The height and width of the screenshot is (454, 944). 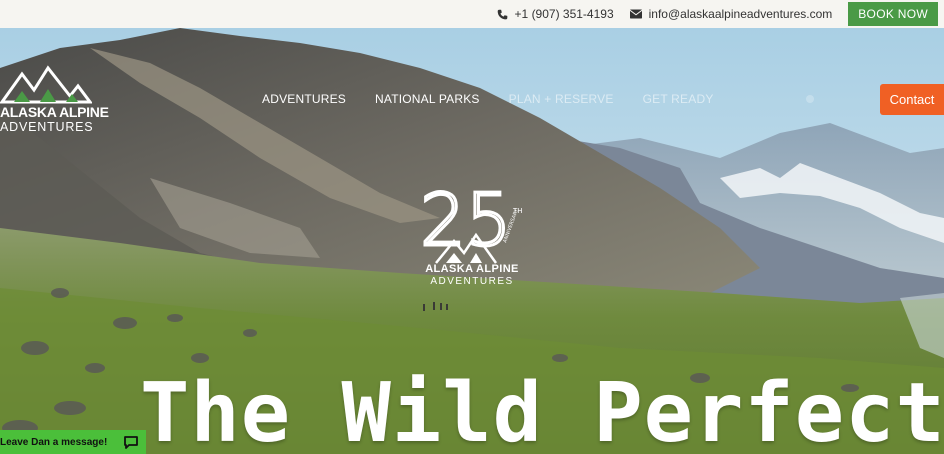 I want to click on book-now-button: BOOK NOW, so click(x=893, y=14).